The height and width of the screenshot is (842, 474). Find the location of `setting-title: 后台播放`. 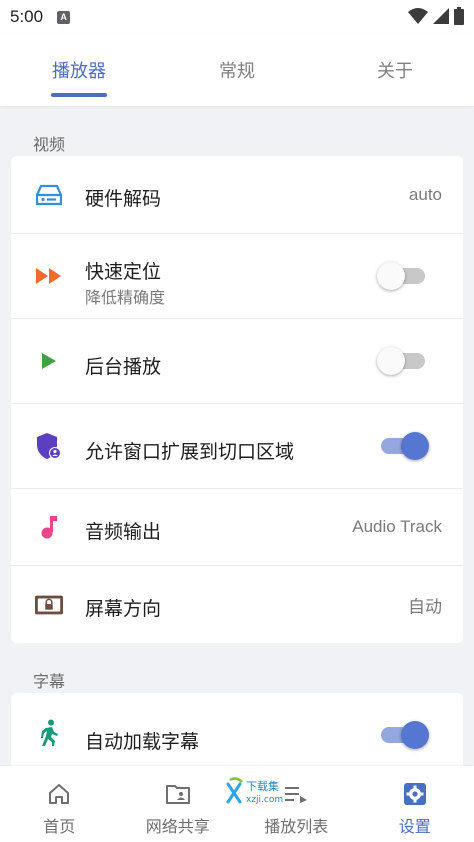

setting-title: 后台播放 is located at coordinates (123, 367).